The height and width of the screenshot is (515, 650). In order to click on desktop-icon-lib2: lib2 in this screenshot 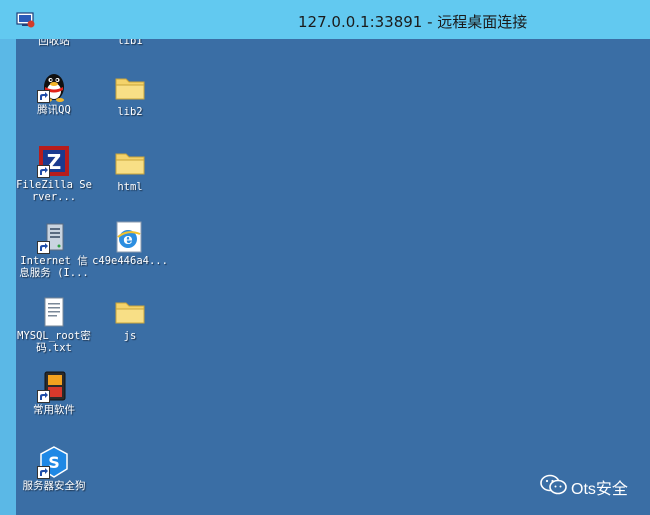, I will do `click(130, 94)`.